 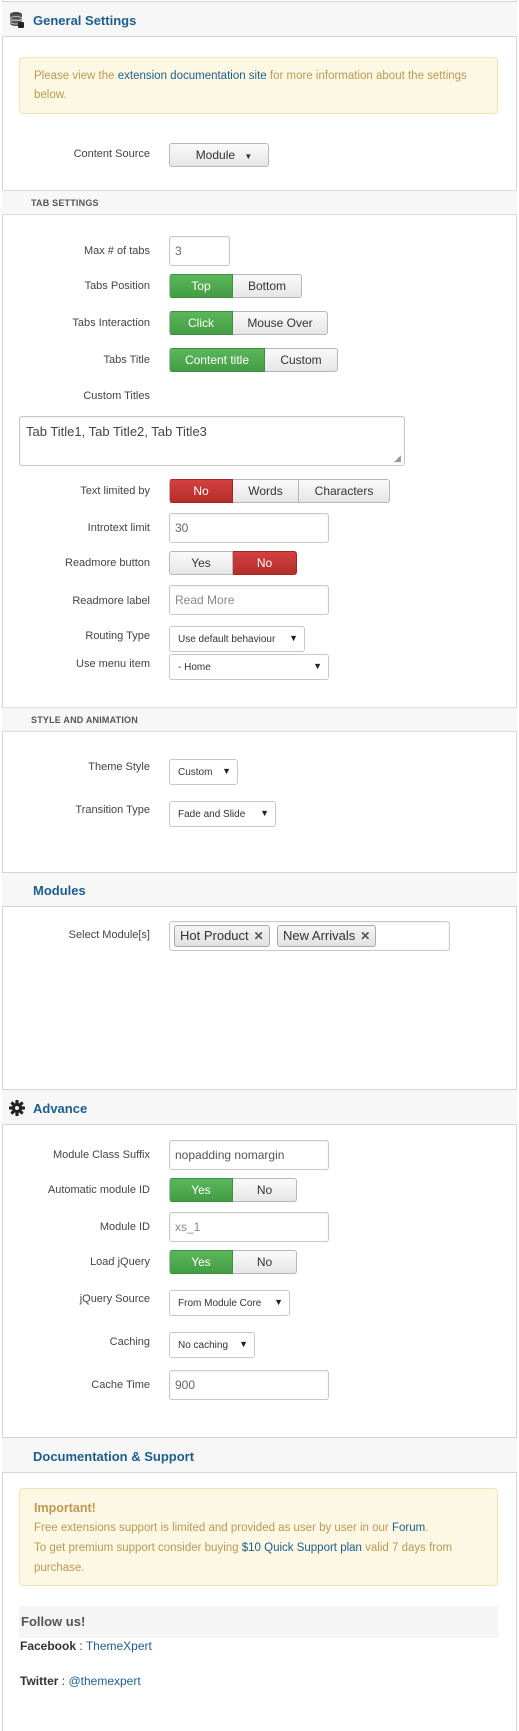 What do you see at coordinates (203, 1345) in the screenshot?
I see `caching-value: No caching` at bounding box center [203, 1345].